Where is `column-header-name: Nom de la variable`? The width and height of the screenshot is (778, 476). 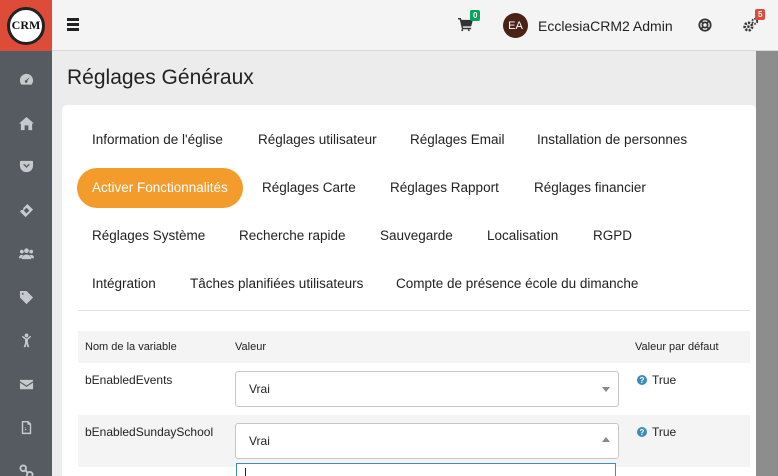 column-header-name: Nom de la variable is located at coordinates (131, 347).